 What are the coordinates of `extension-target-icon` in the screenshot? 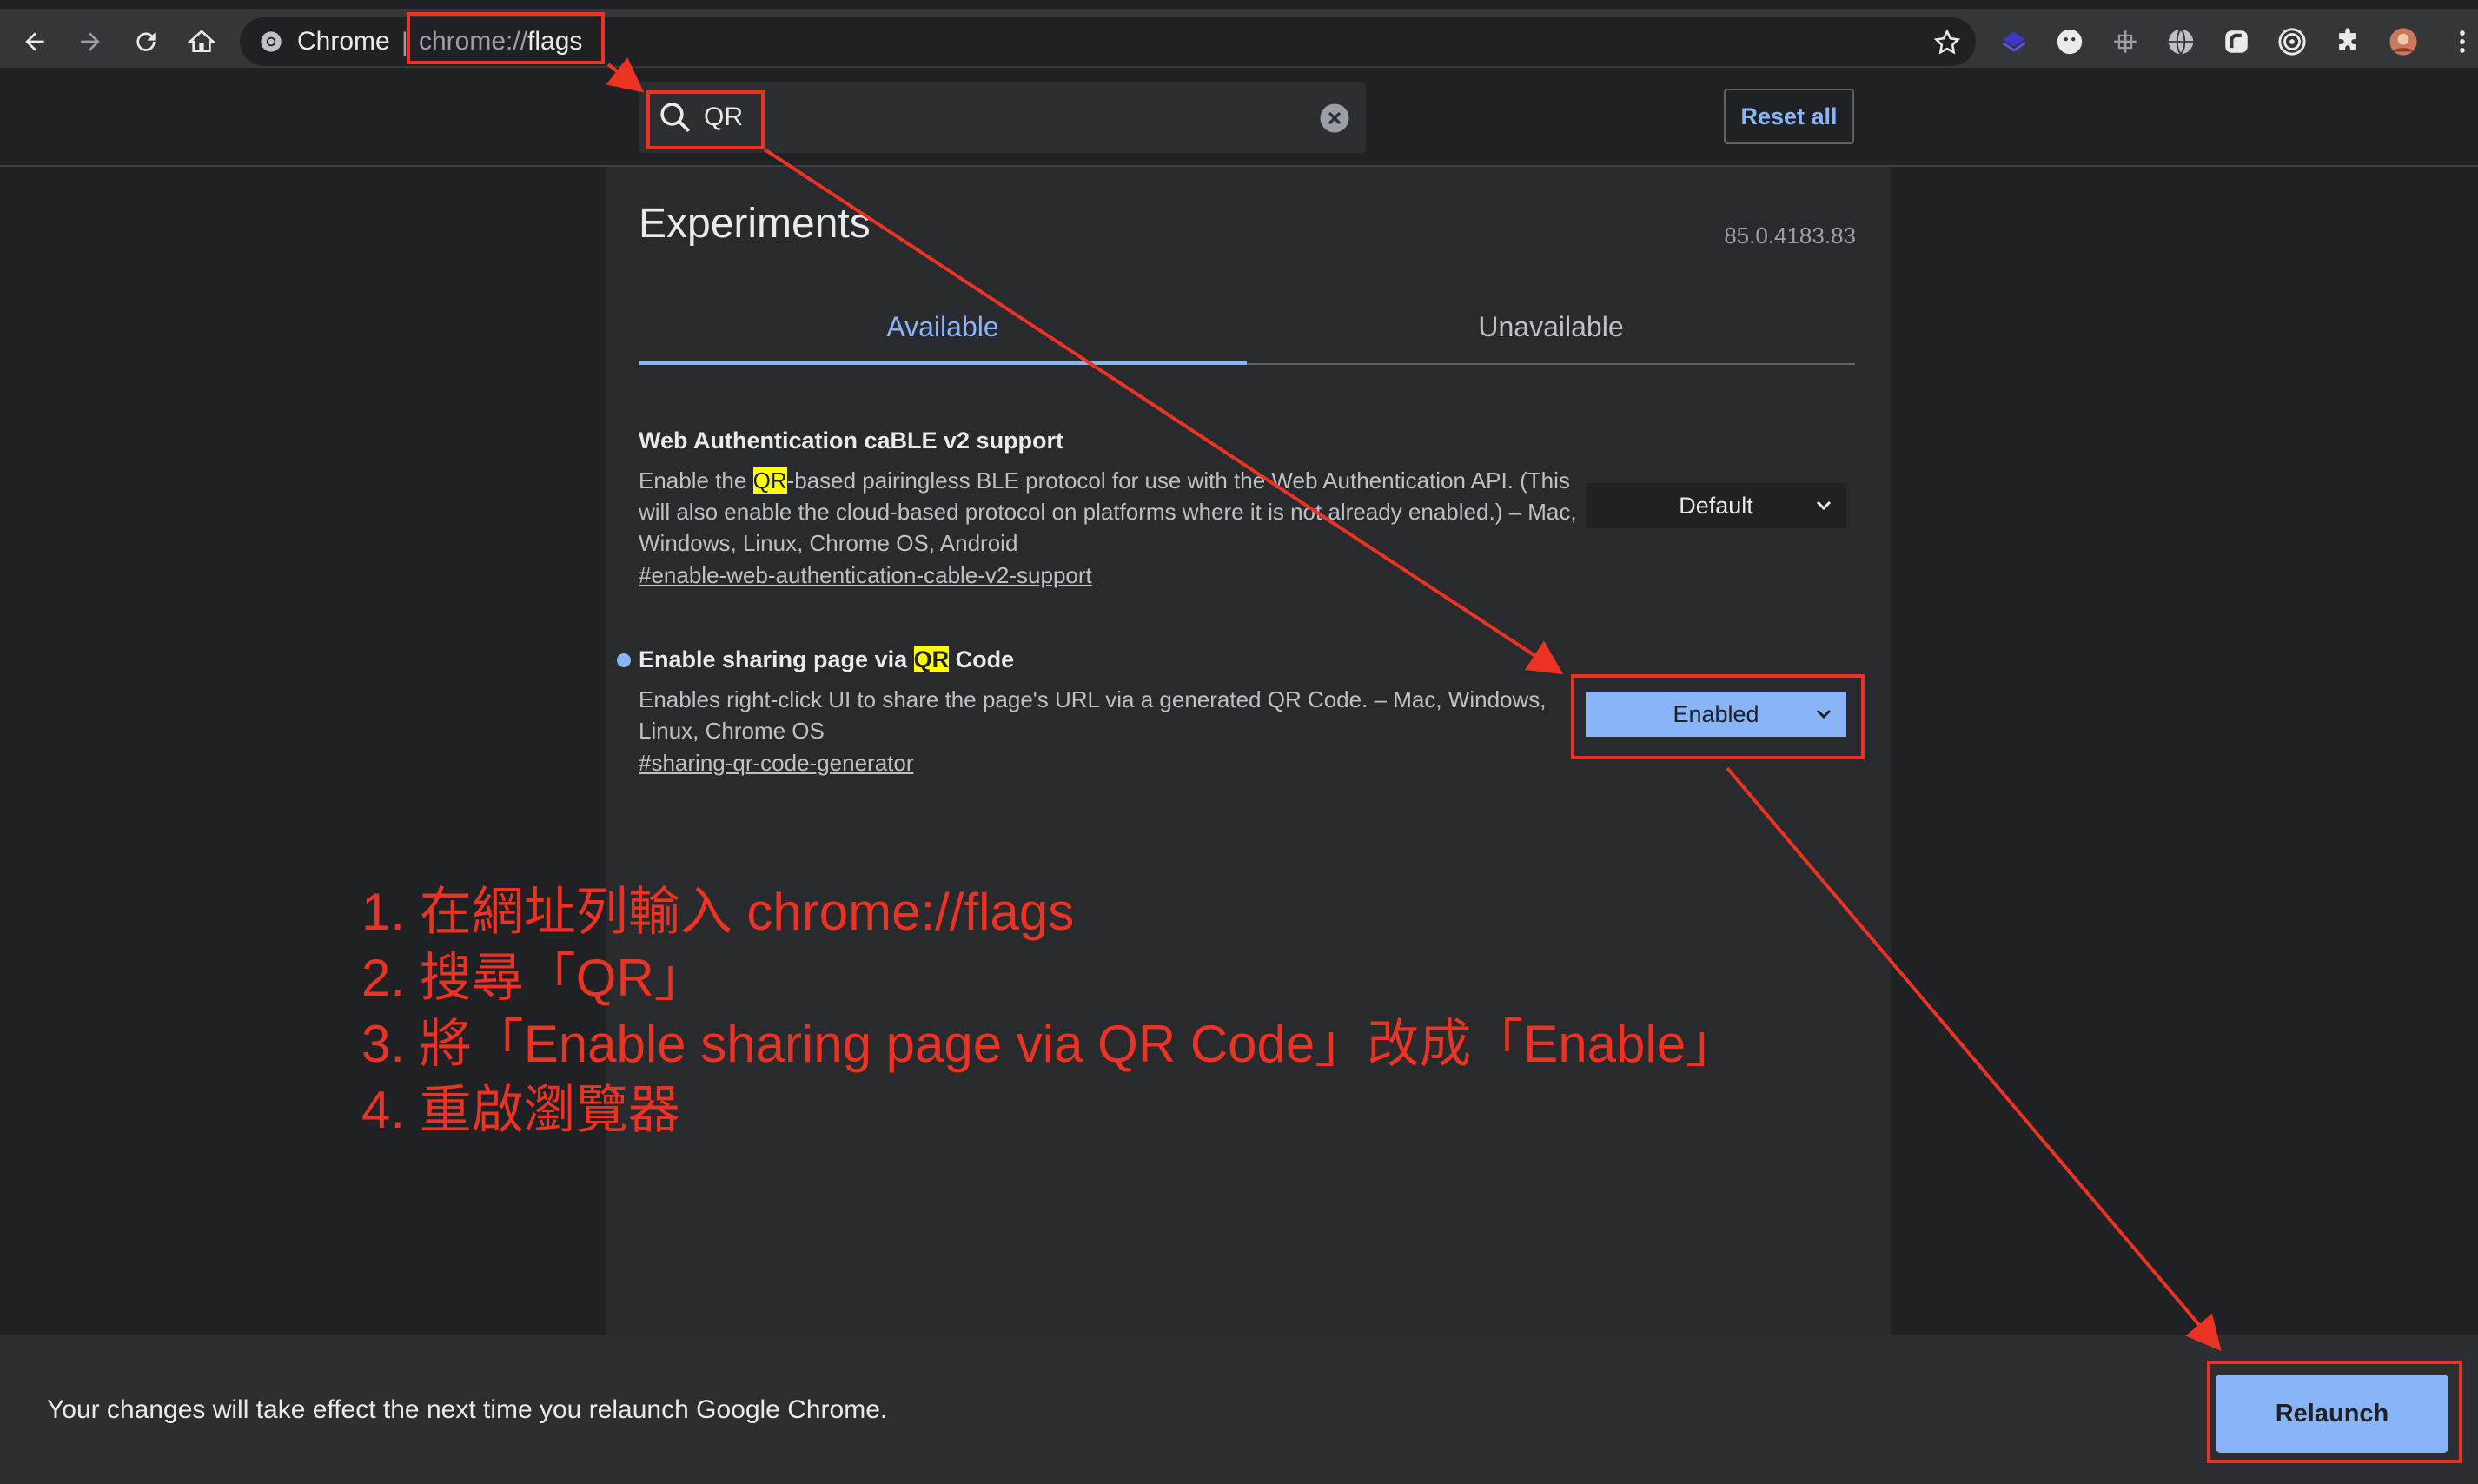 It's located at (2292, 41).